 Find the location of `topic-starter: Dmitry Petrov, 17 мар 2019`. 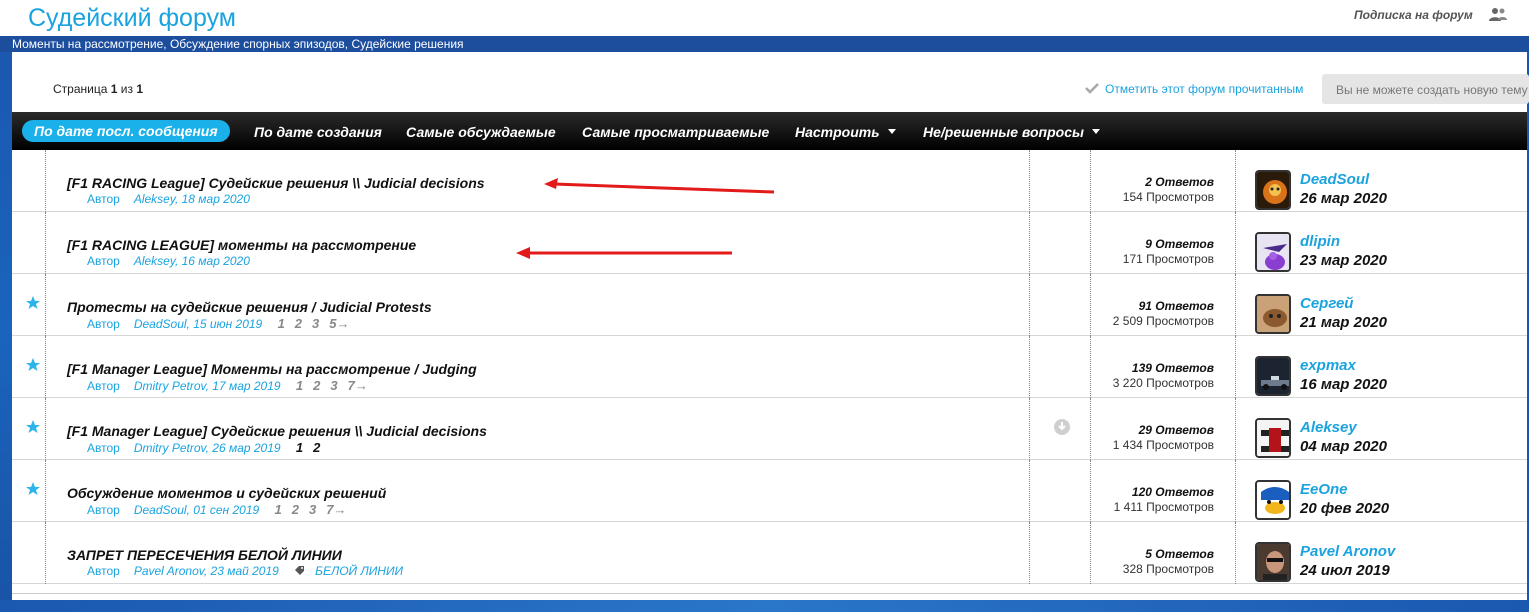

topic-starter: Dmitry Petrov, 17 мар 2019 is located at coordinates (207, 386).